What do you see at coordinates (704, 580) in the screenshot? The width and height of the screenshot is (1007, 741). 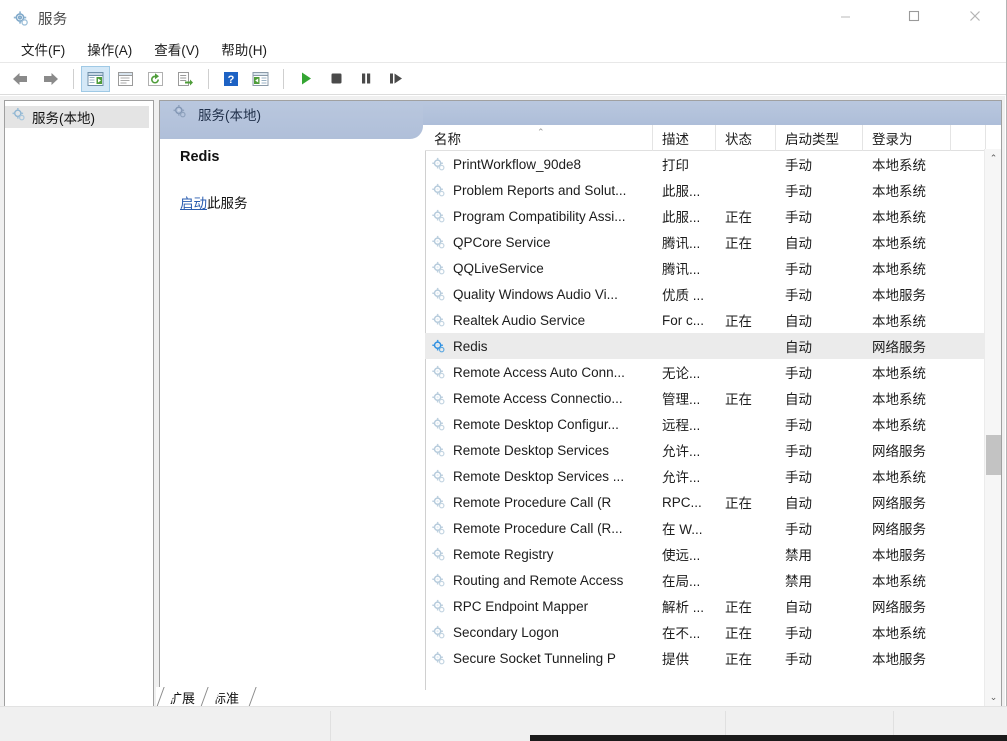 I see `table-row: Routing and Remote Access 在局... 禁用 本地系统` at bounding box center [704, 580].